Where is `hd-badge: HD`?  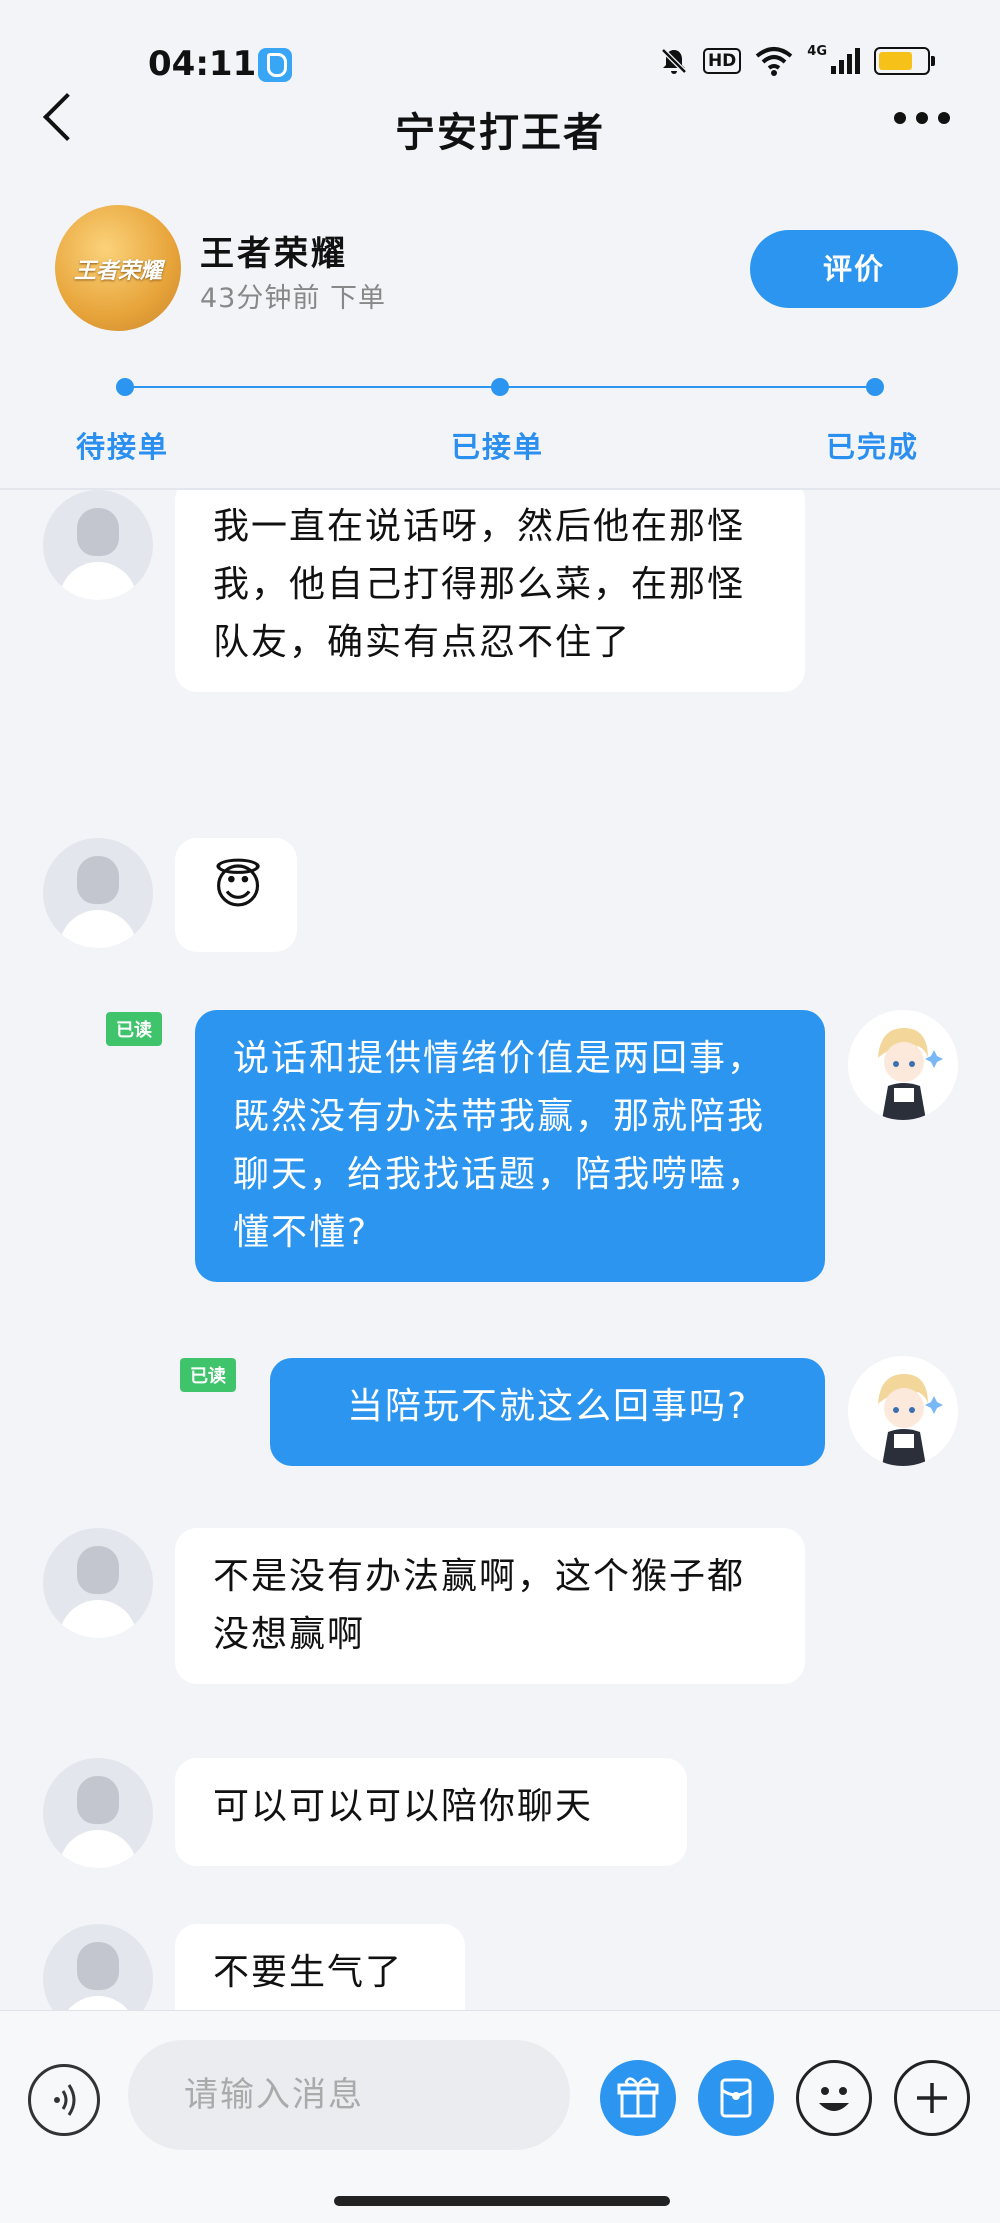 hd-badge: HD is located at coordinates (722, 61).